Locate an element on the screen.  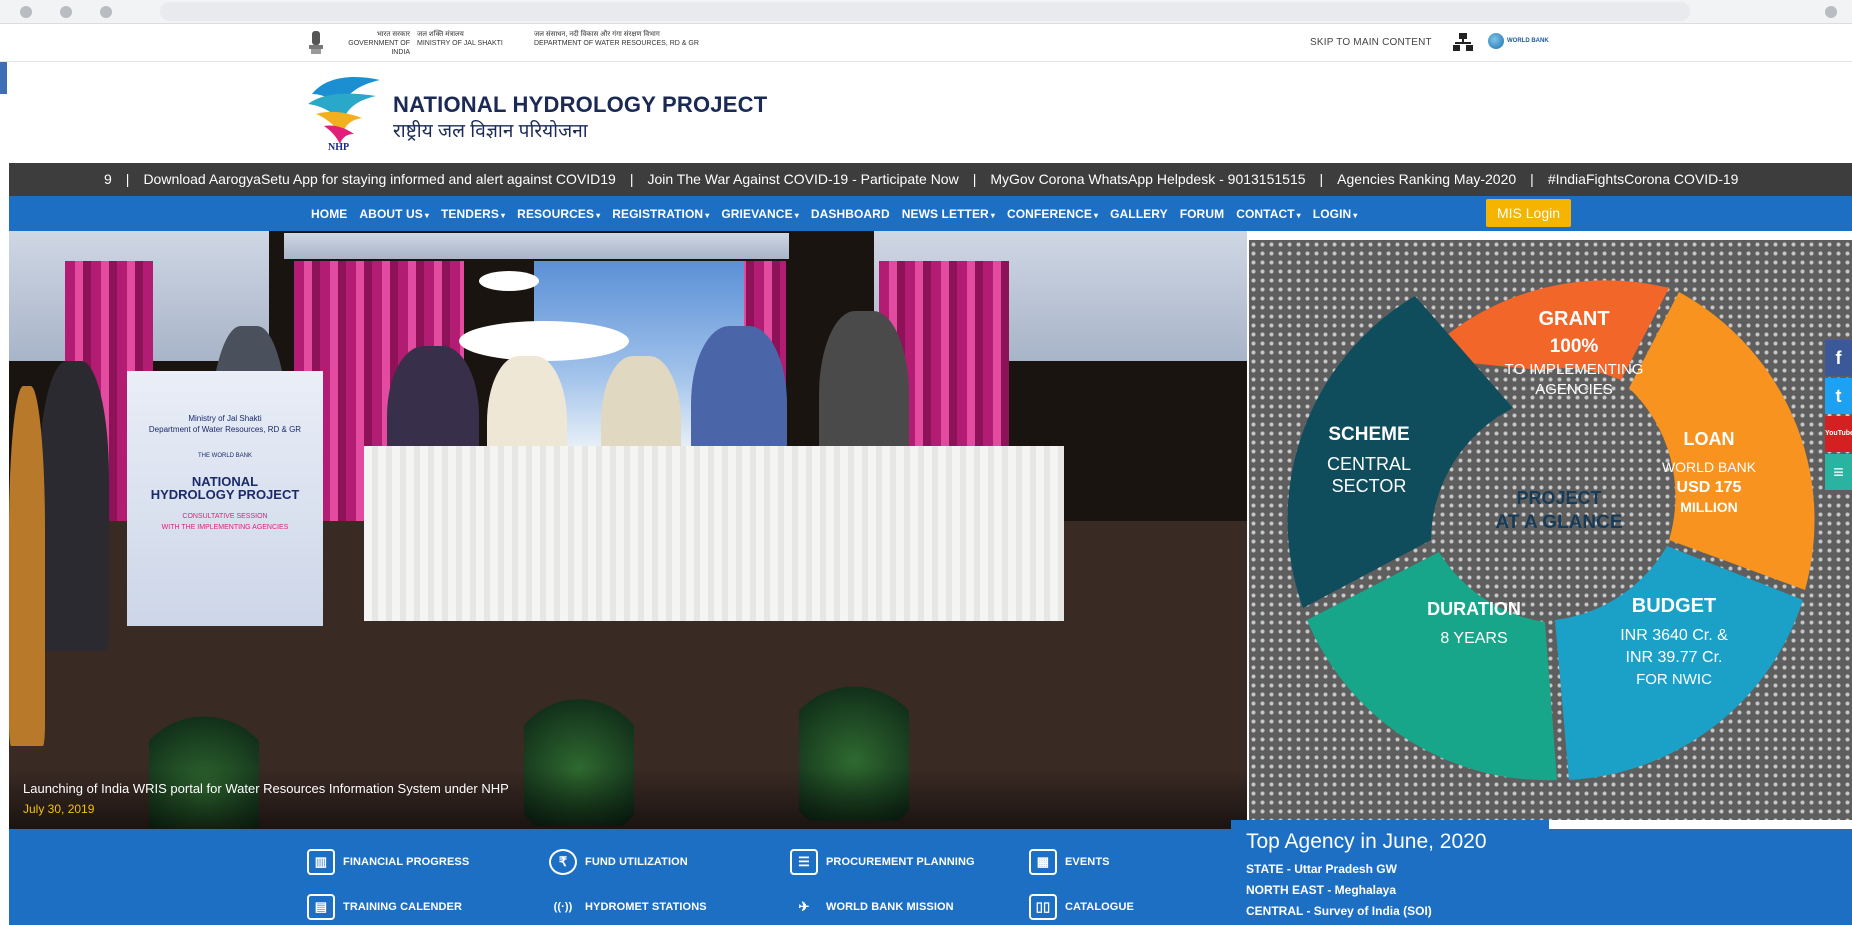
nav-label: CONTACT is located at coordinates (1265, 213).